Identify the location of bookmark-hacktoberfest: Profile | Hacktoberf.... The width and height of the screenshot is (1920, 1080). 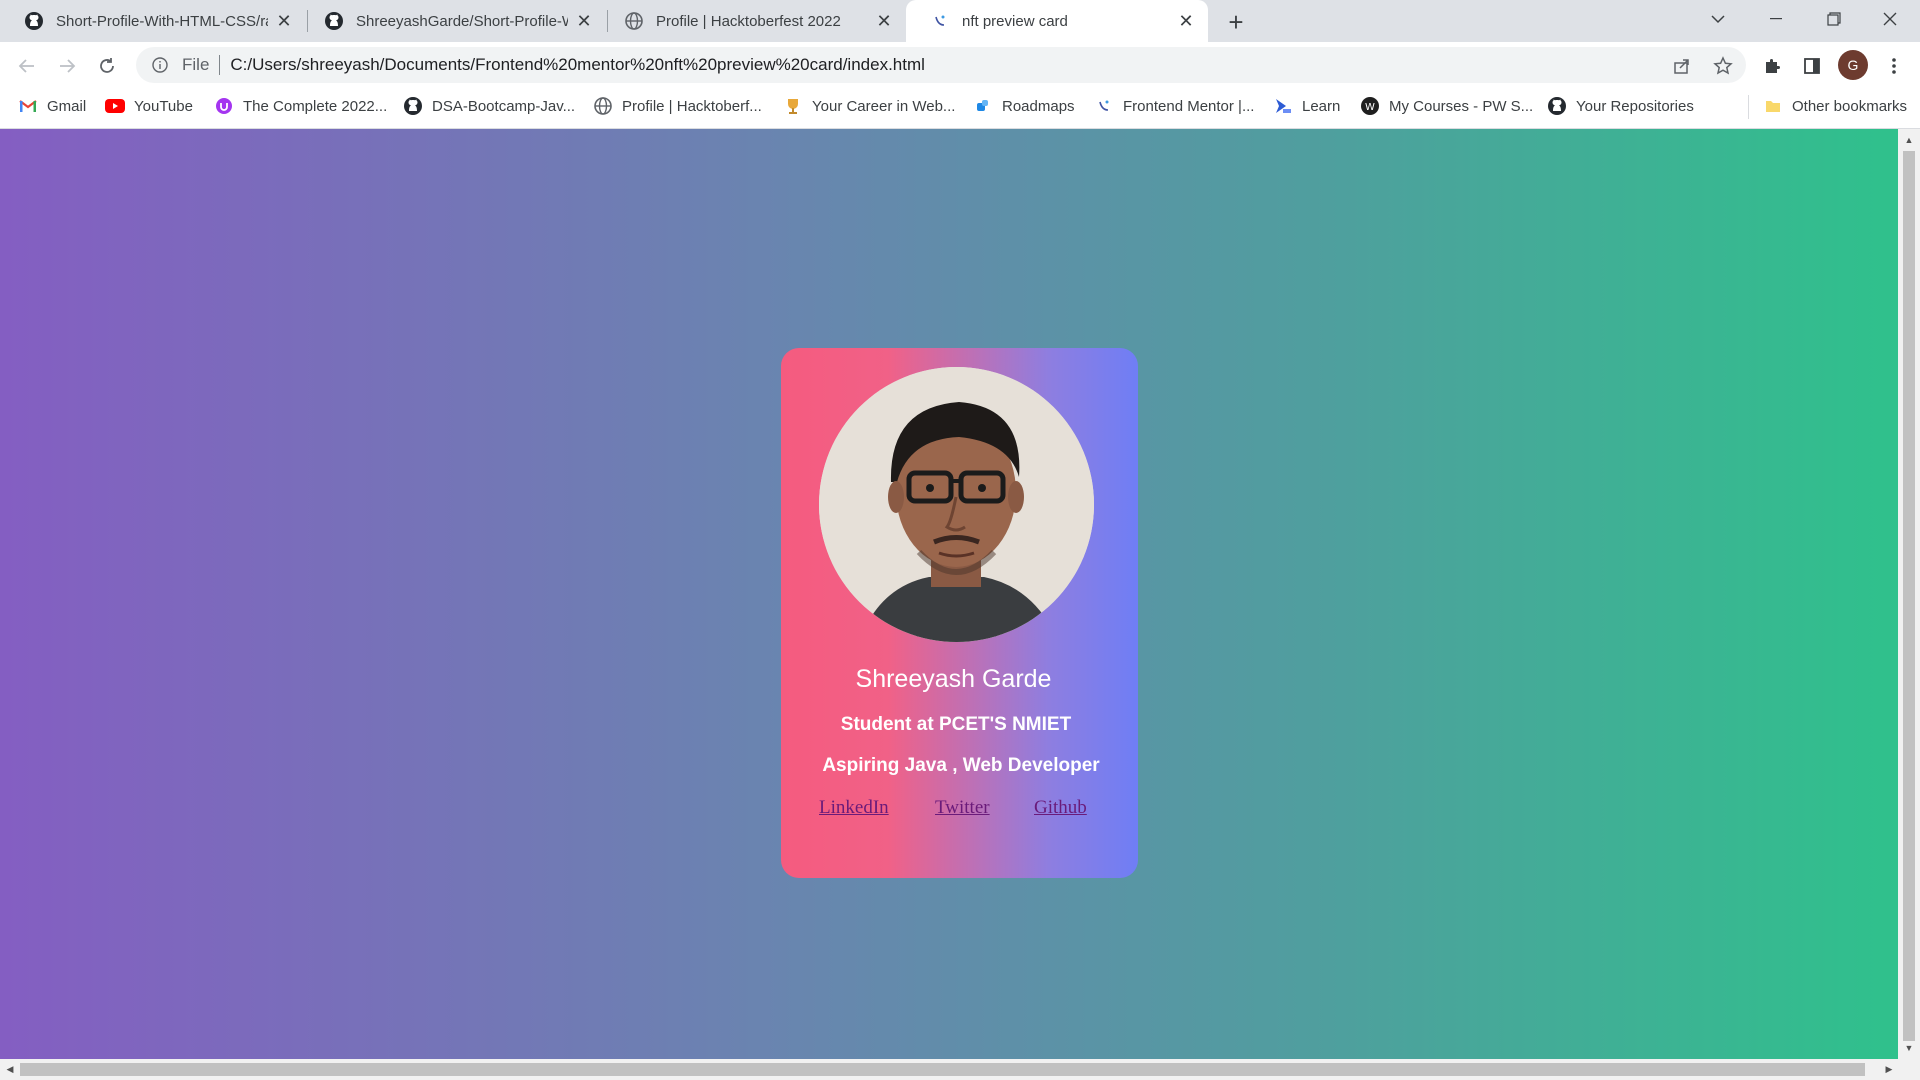
(677, 106).